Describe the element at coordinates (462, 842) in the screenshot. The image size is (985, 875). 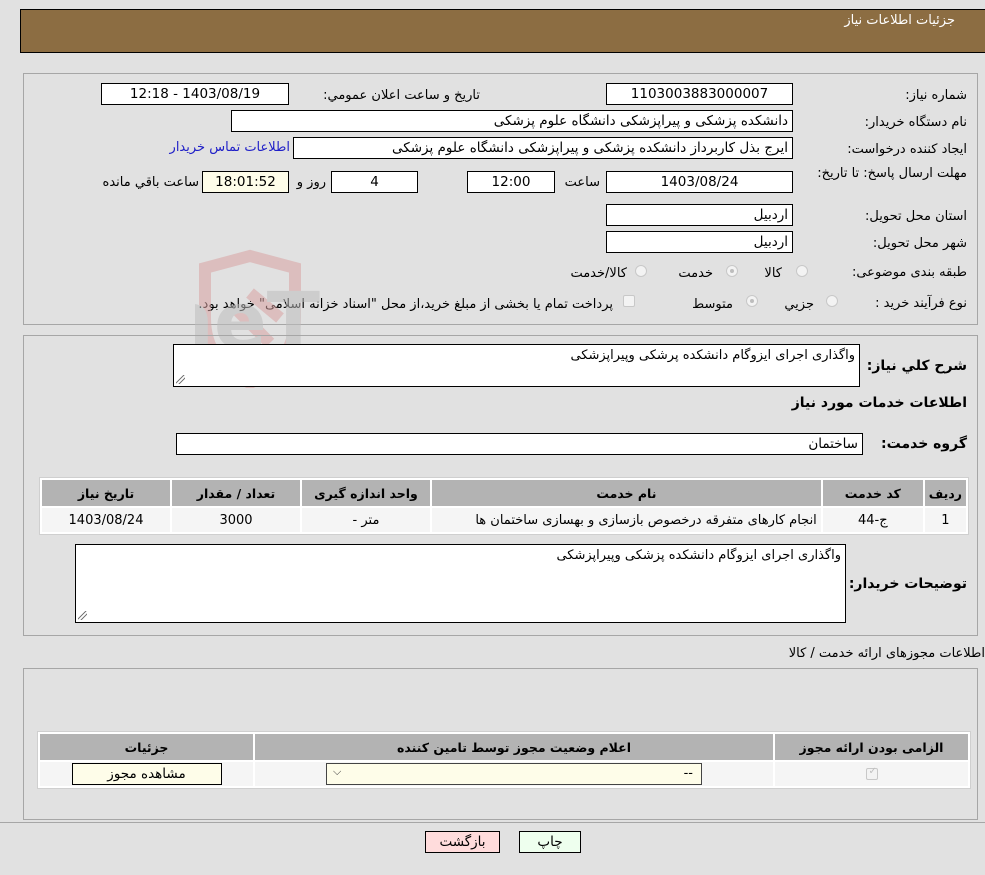
I see `back-button: بازگشت` at that location.